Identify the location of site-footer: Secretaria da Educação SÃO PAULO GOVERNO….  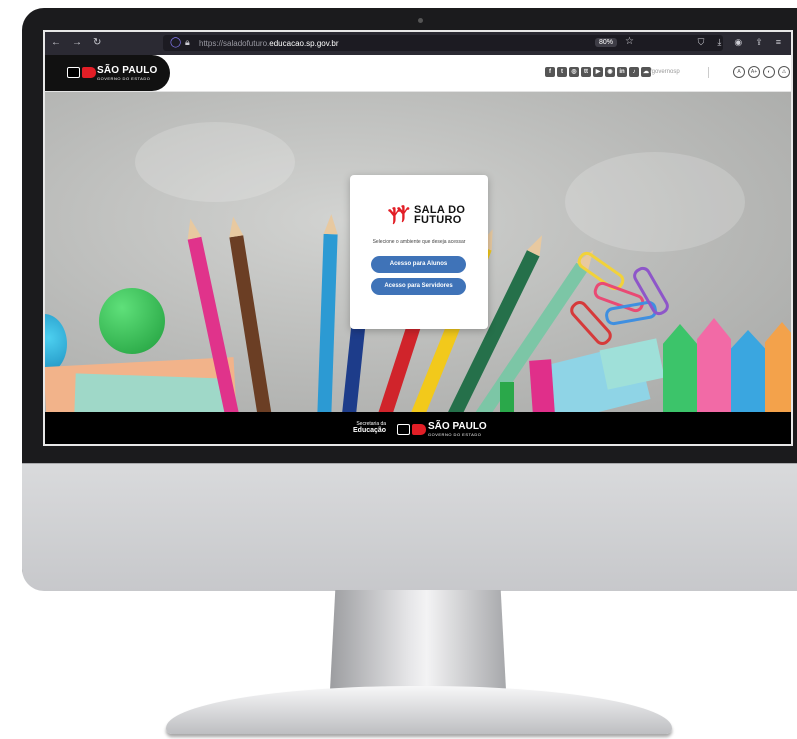
(418, 428).